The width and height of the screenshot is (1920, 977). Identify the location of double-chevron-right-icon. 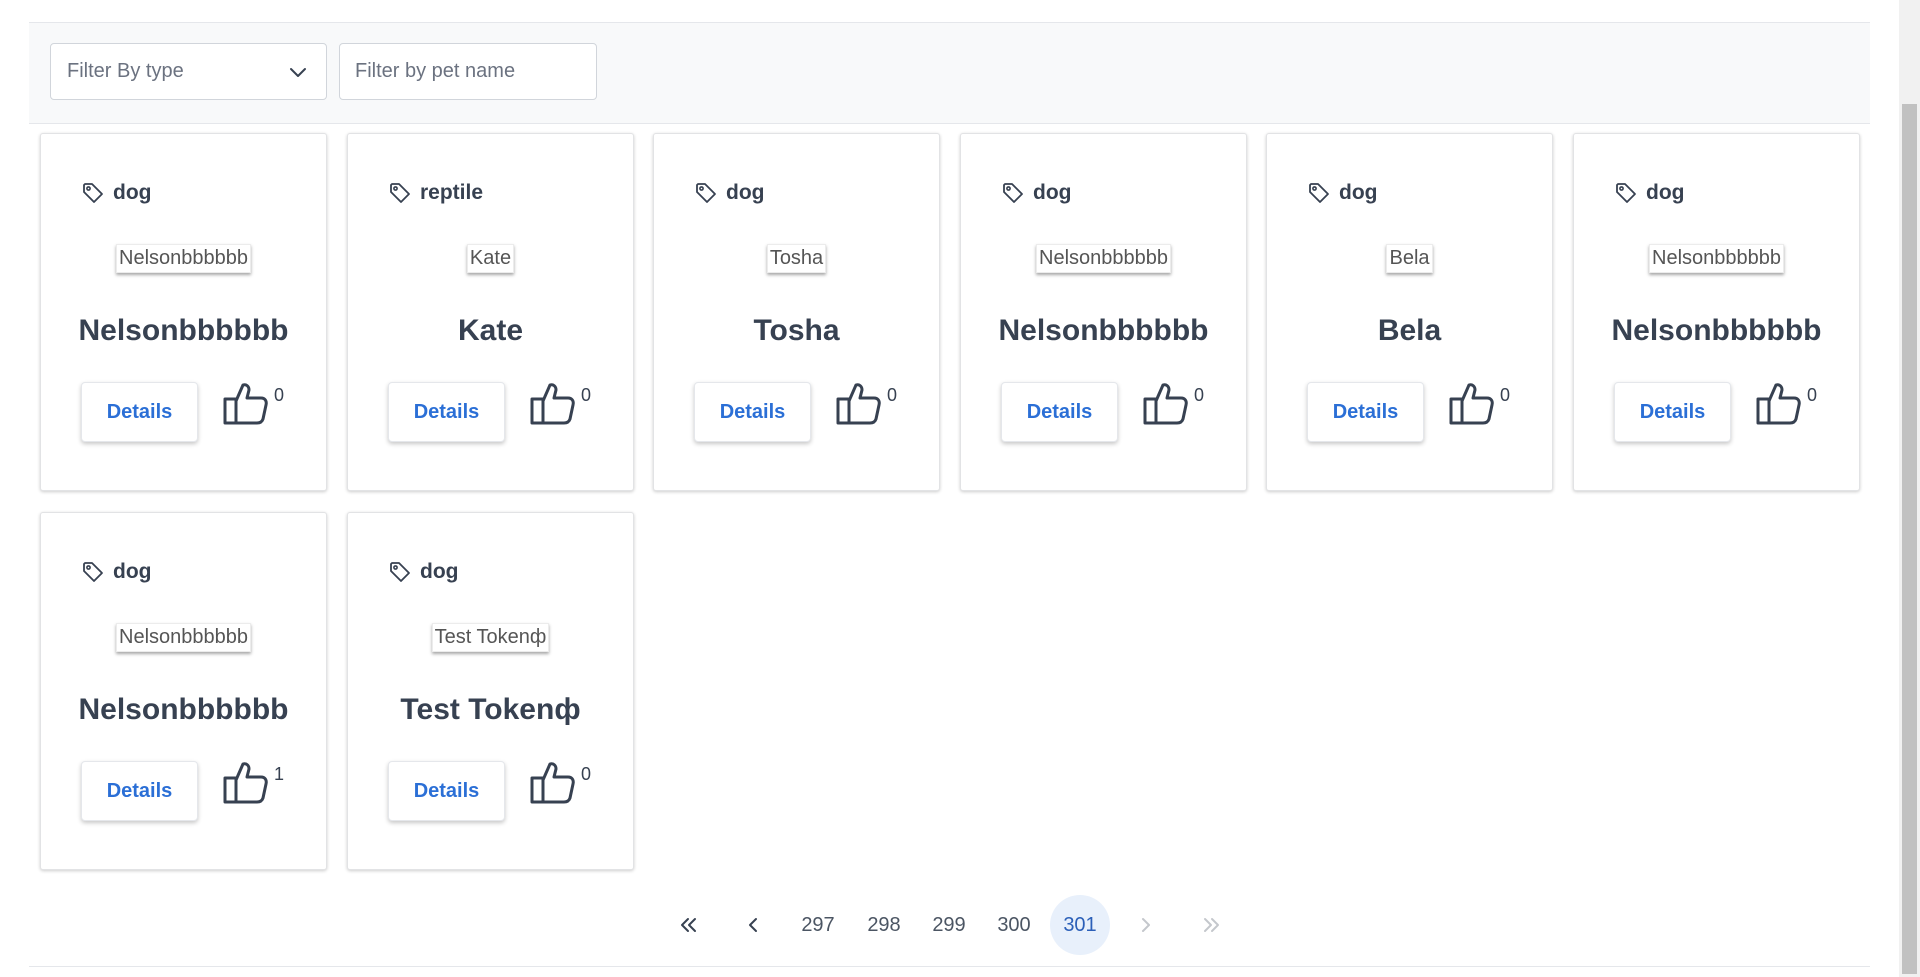
(1211, 925).